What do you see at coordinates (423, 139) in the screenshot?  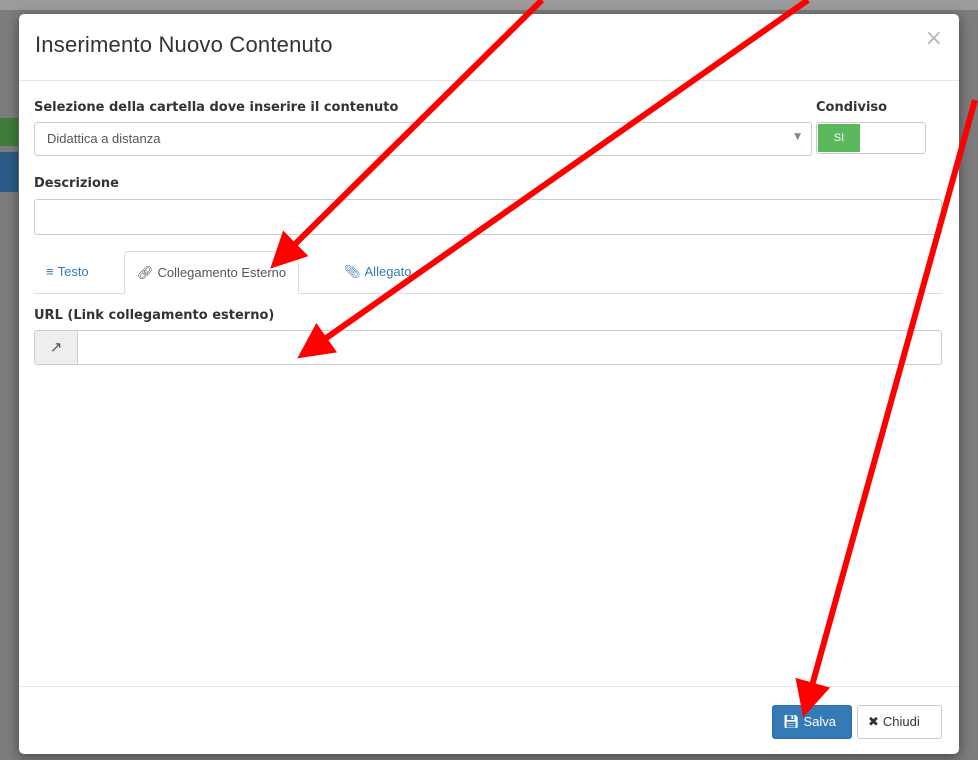 I see `folder-select: Didattica a distanza ▼` at bounding box center [423, 139].